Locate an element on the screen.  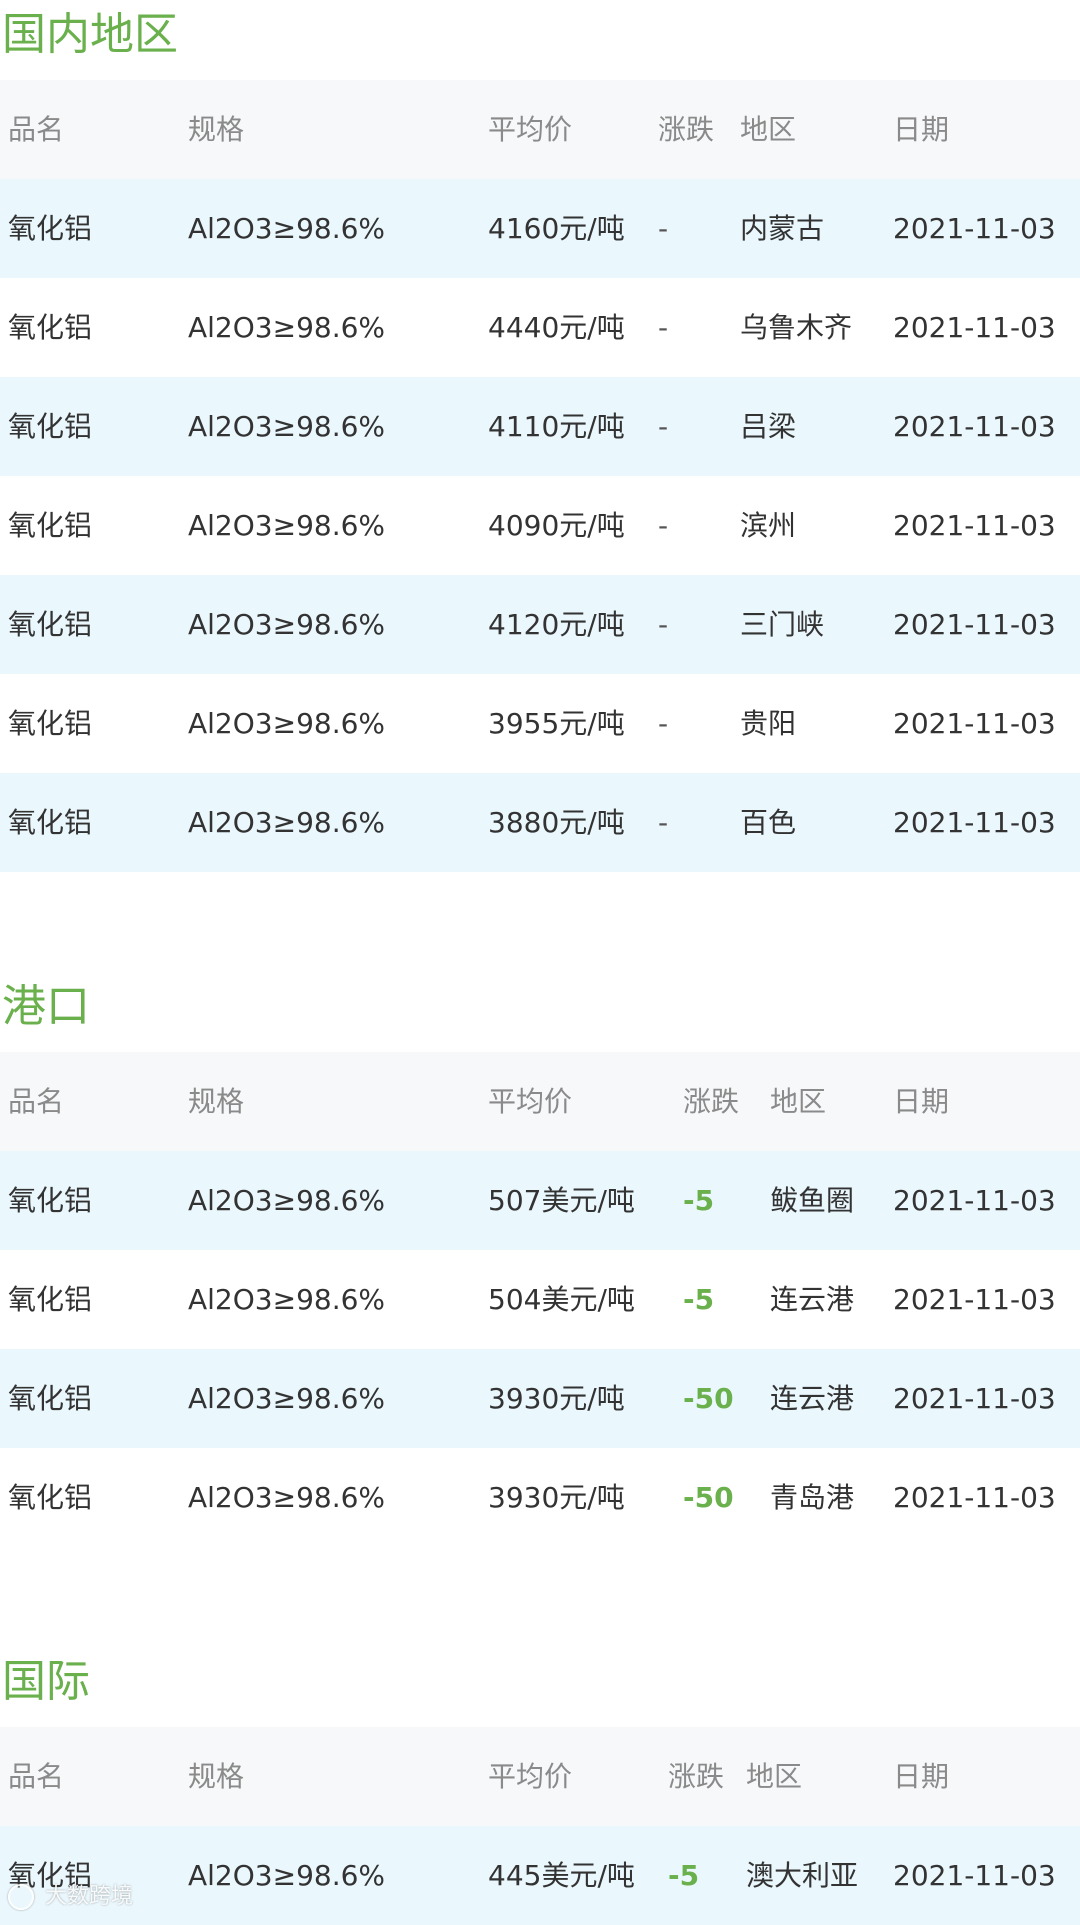
section-title-port: 港口 is located at coordinates (46, 1006).